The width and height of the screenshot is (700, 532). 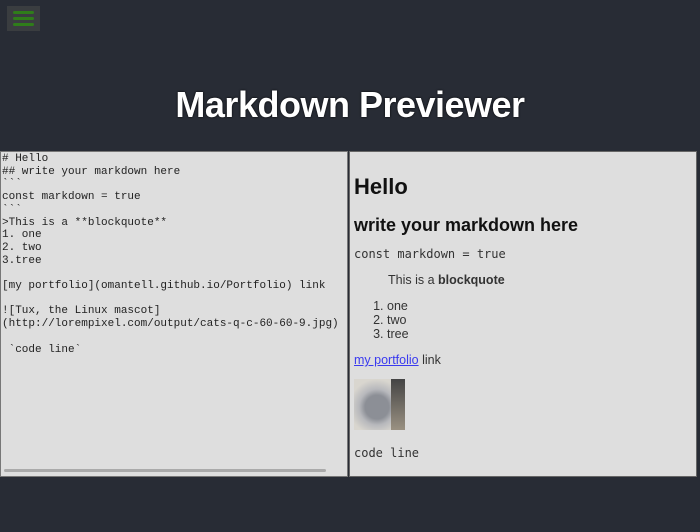 I want to click on preview-link-paragraph: my portfolio link, so click(x=523, y=360).